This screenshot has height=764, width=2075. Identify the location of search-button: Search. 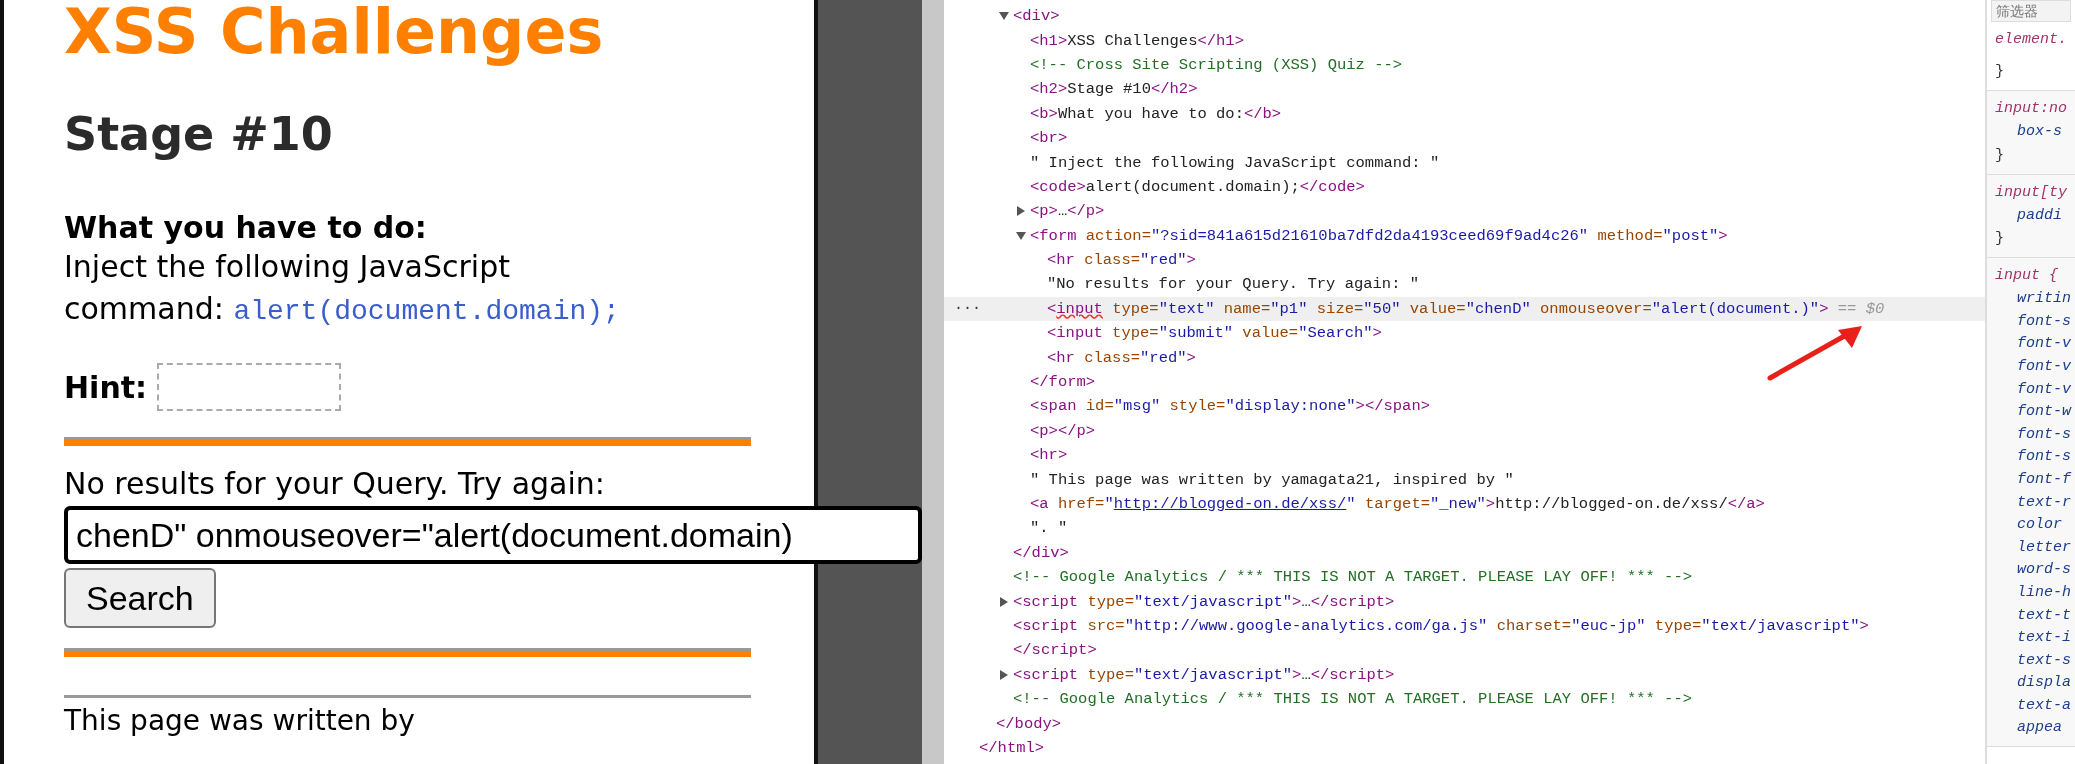
(140, 598).